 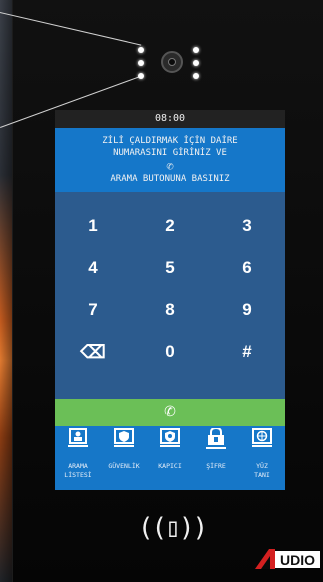 What do you see at coordinates (170, 119) in the screenshot?
I see `clock: 08:00` at bounding box center [170, 119].